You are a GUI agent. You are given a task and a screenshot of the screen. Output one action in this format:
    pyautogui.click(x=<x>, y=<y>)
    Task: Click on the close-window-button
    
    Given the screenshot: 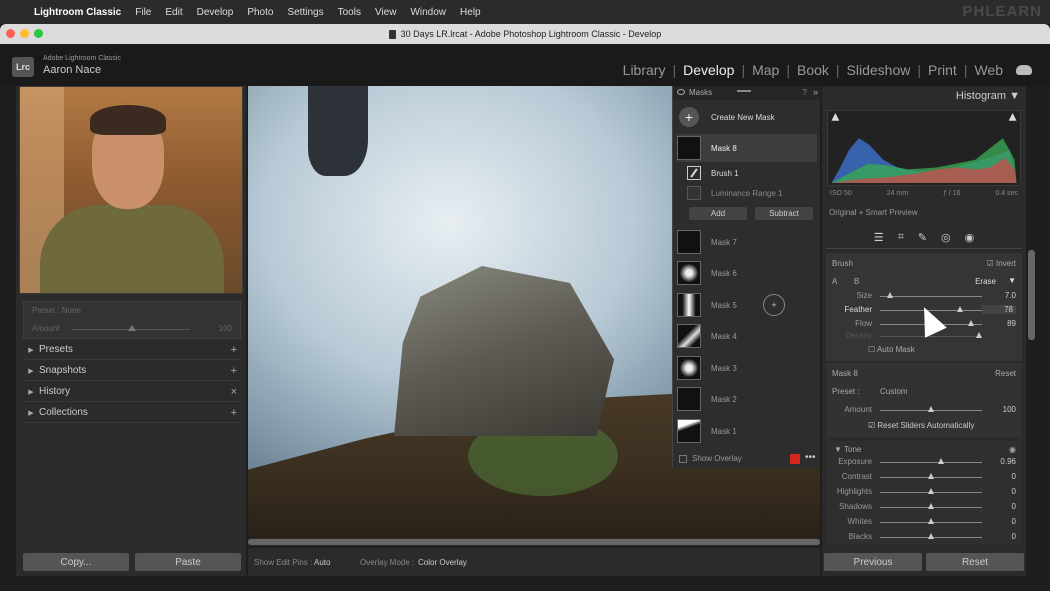 What is the action you would take?
    pyautogui.click(x=10, y=33)
    